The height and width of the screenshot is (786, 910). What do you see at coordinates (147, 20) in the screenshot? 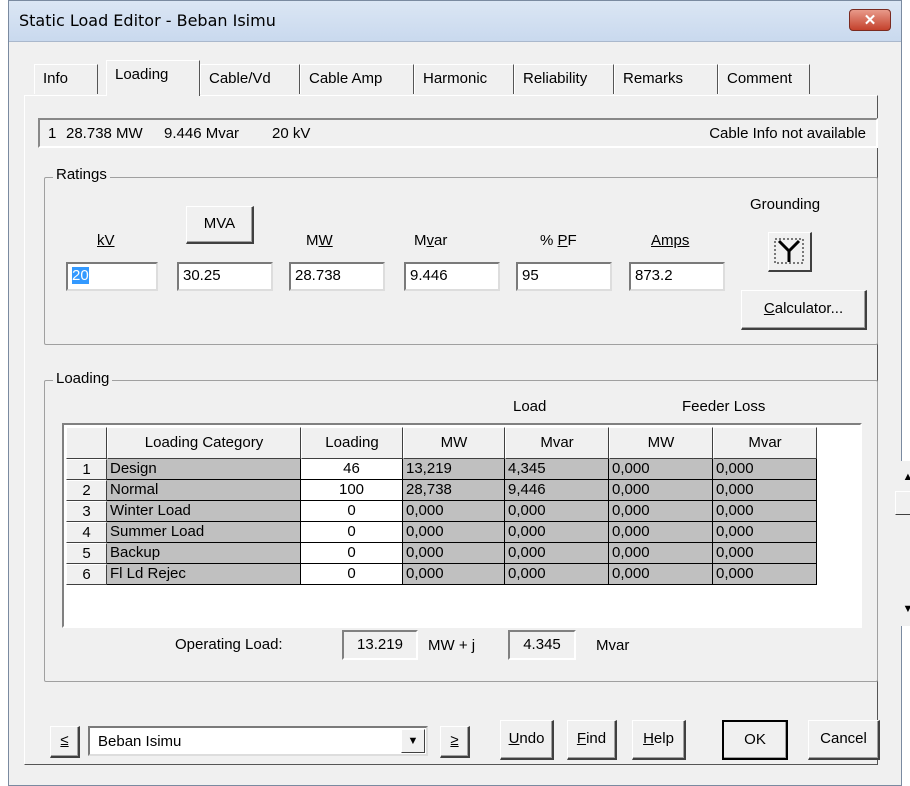
I see `window-title: Static Load Editor - Beban Isimu` at bounding box center [147, 20].